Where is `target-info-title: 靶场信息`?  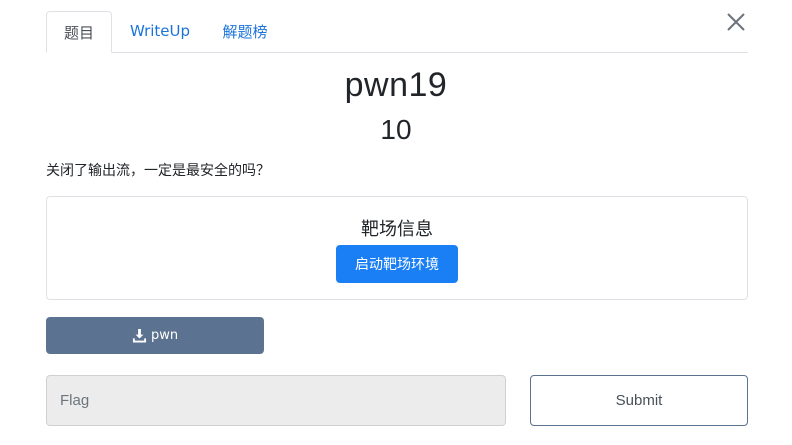
target-info-title: 靶场信息 is located at coordinates (397, 229).